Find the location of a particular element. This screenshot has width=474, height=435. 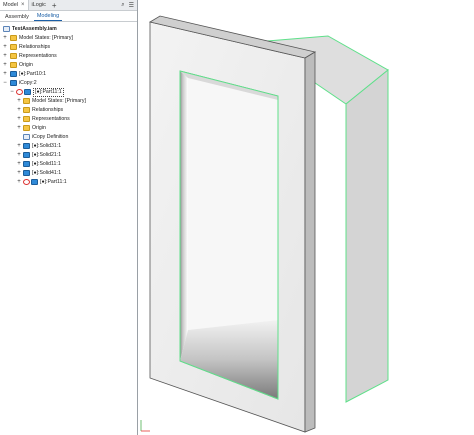

tree-item-solid21: + [●]:Solid21:1 is located at coordinates (68, 155).